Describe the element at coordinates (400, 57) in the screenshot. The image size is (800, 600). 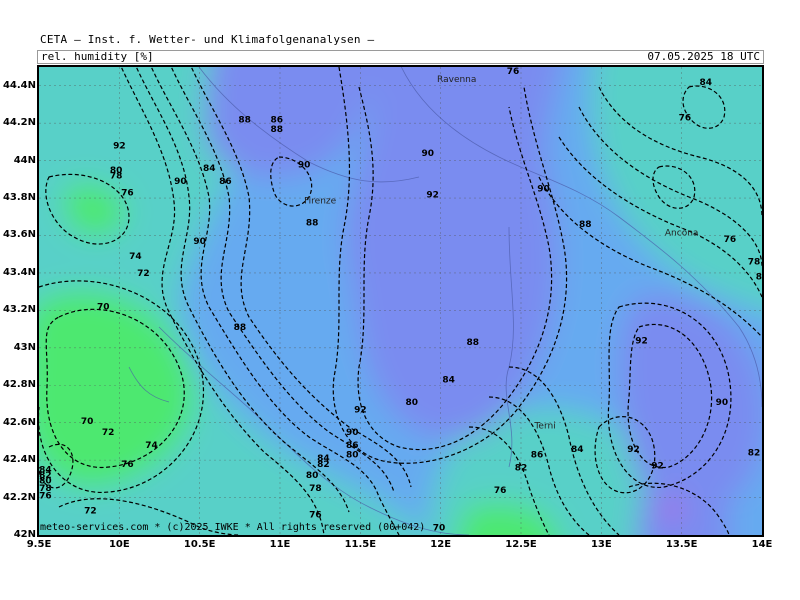
I see `info-bar: rel. humidity [%] 07.05.2025 18 UTC` at that location.